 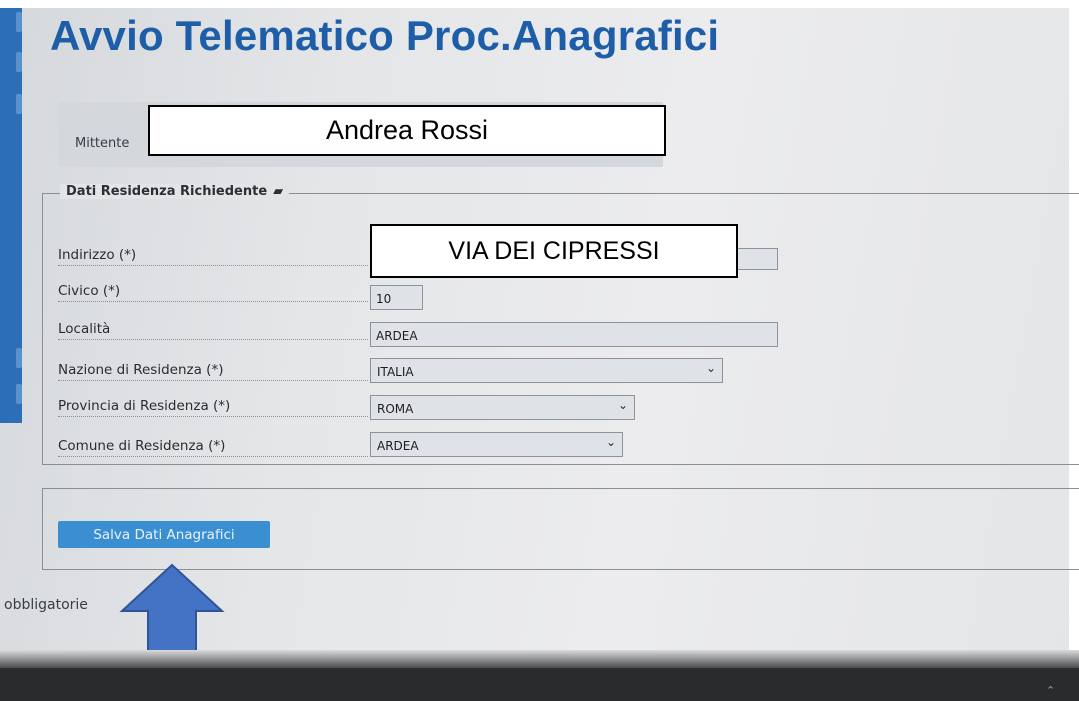 I want to click on localita-label: Località, so click(x=213, y=330).